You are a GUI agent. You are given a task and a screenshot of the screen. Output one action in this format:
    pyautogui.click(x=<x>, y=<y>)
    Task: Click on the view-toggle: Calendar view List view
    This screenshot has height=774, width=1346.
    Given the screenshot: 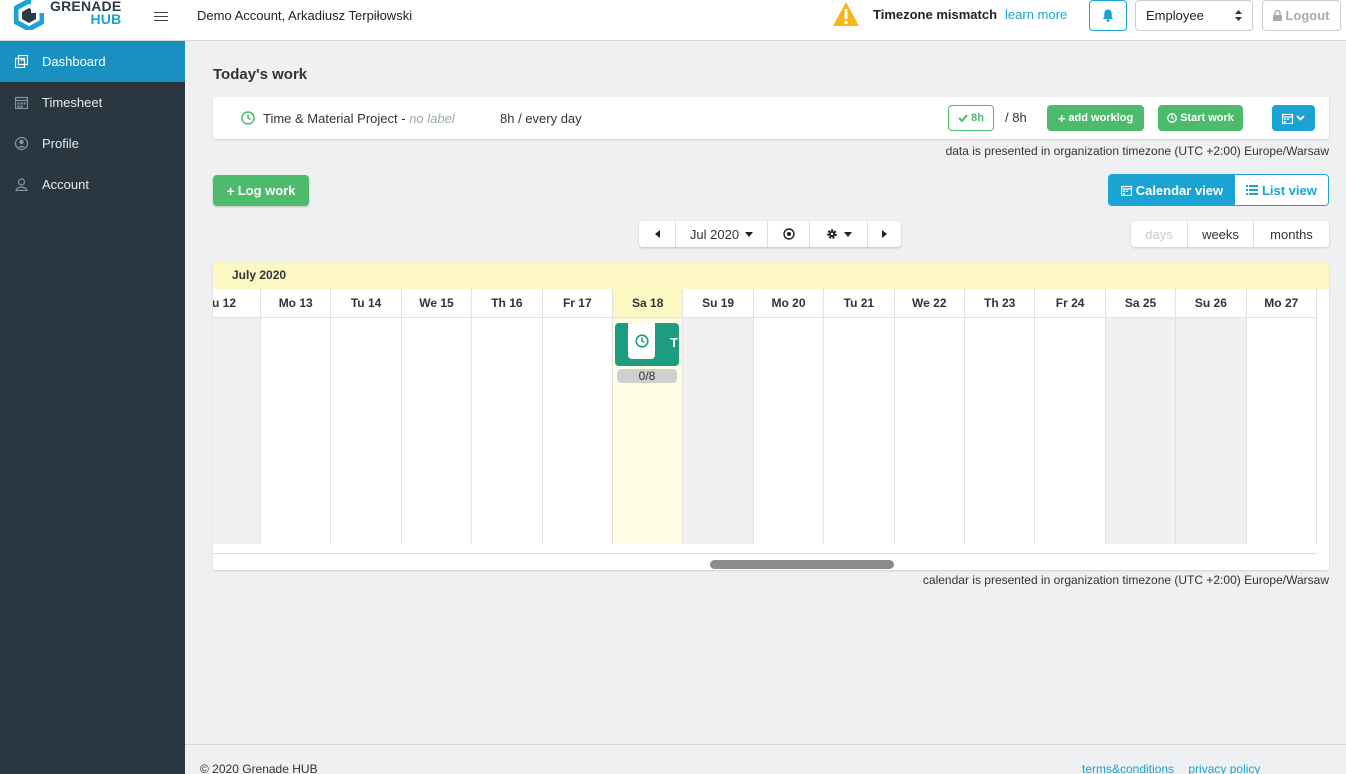 What is the action you would take?
    pyautogui.click(x=1218, y=190)
    